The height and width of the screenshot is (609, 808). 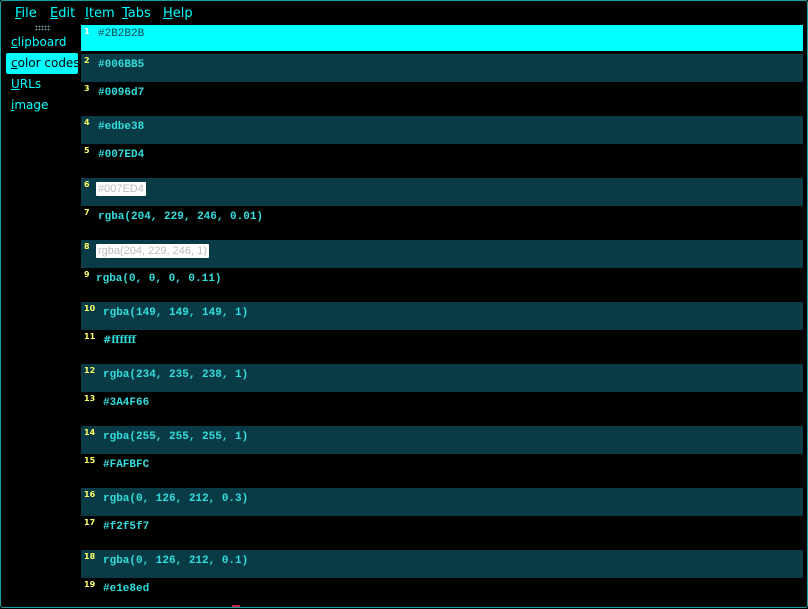 I want to click on list-item: 5 #007ED4, so click(x=442, y=159).